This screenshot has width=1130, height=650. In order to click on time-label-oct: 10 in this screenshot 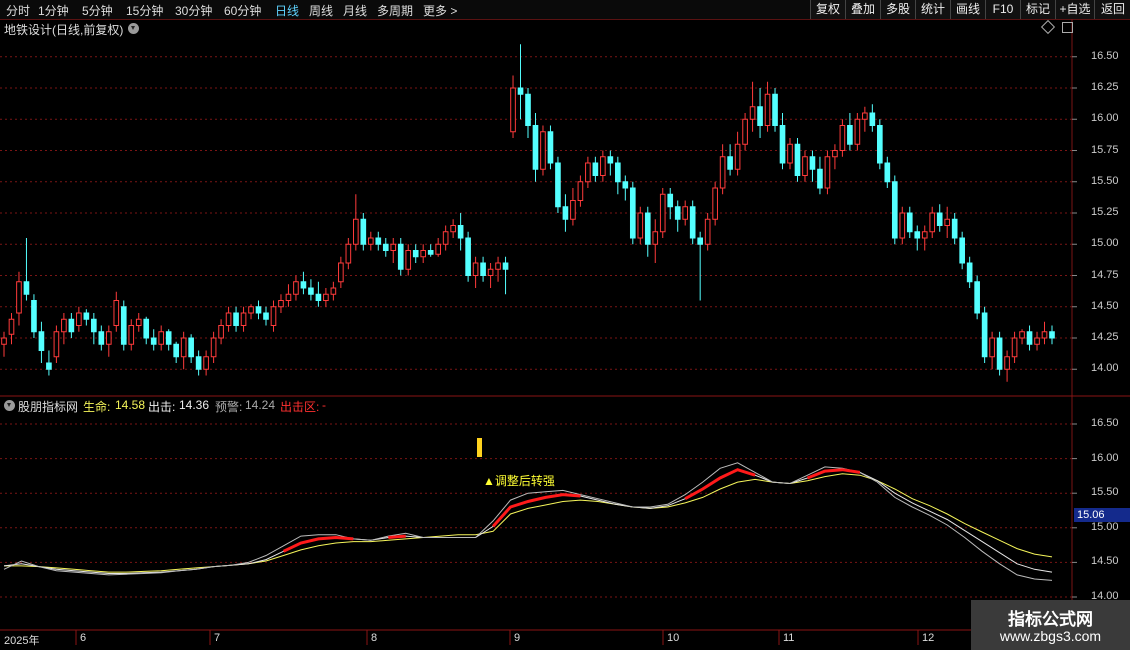, I will do `click(673, 638)`.